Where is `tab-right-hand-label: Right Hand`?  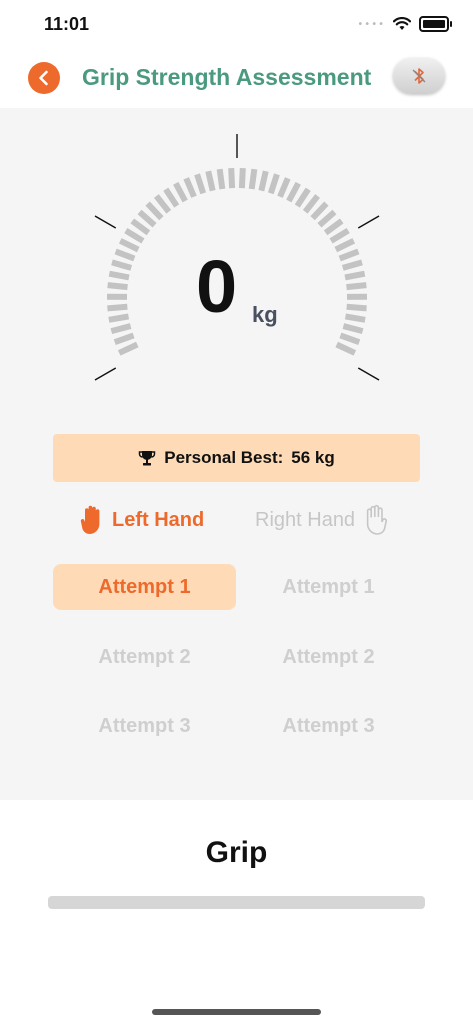 tab-right-hand-label: Right Hand is located at coordinates (305, 519).